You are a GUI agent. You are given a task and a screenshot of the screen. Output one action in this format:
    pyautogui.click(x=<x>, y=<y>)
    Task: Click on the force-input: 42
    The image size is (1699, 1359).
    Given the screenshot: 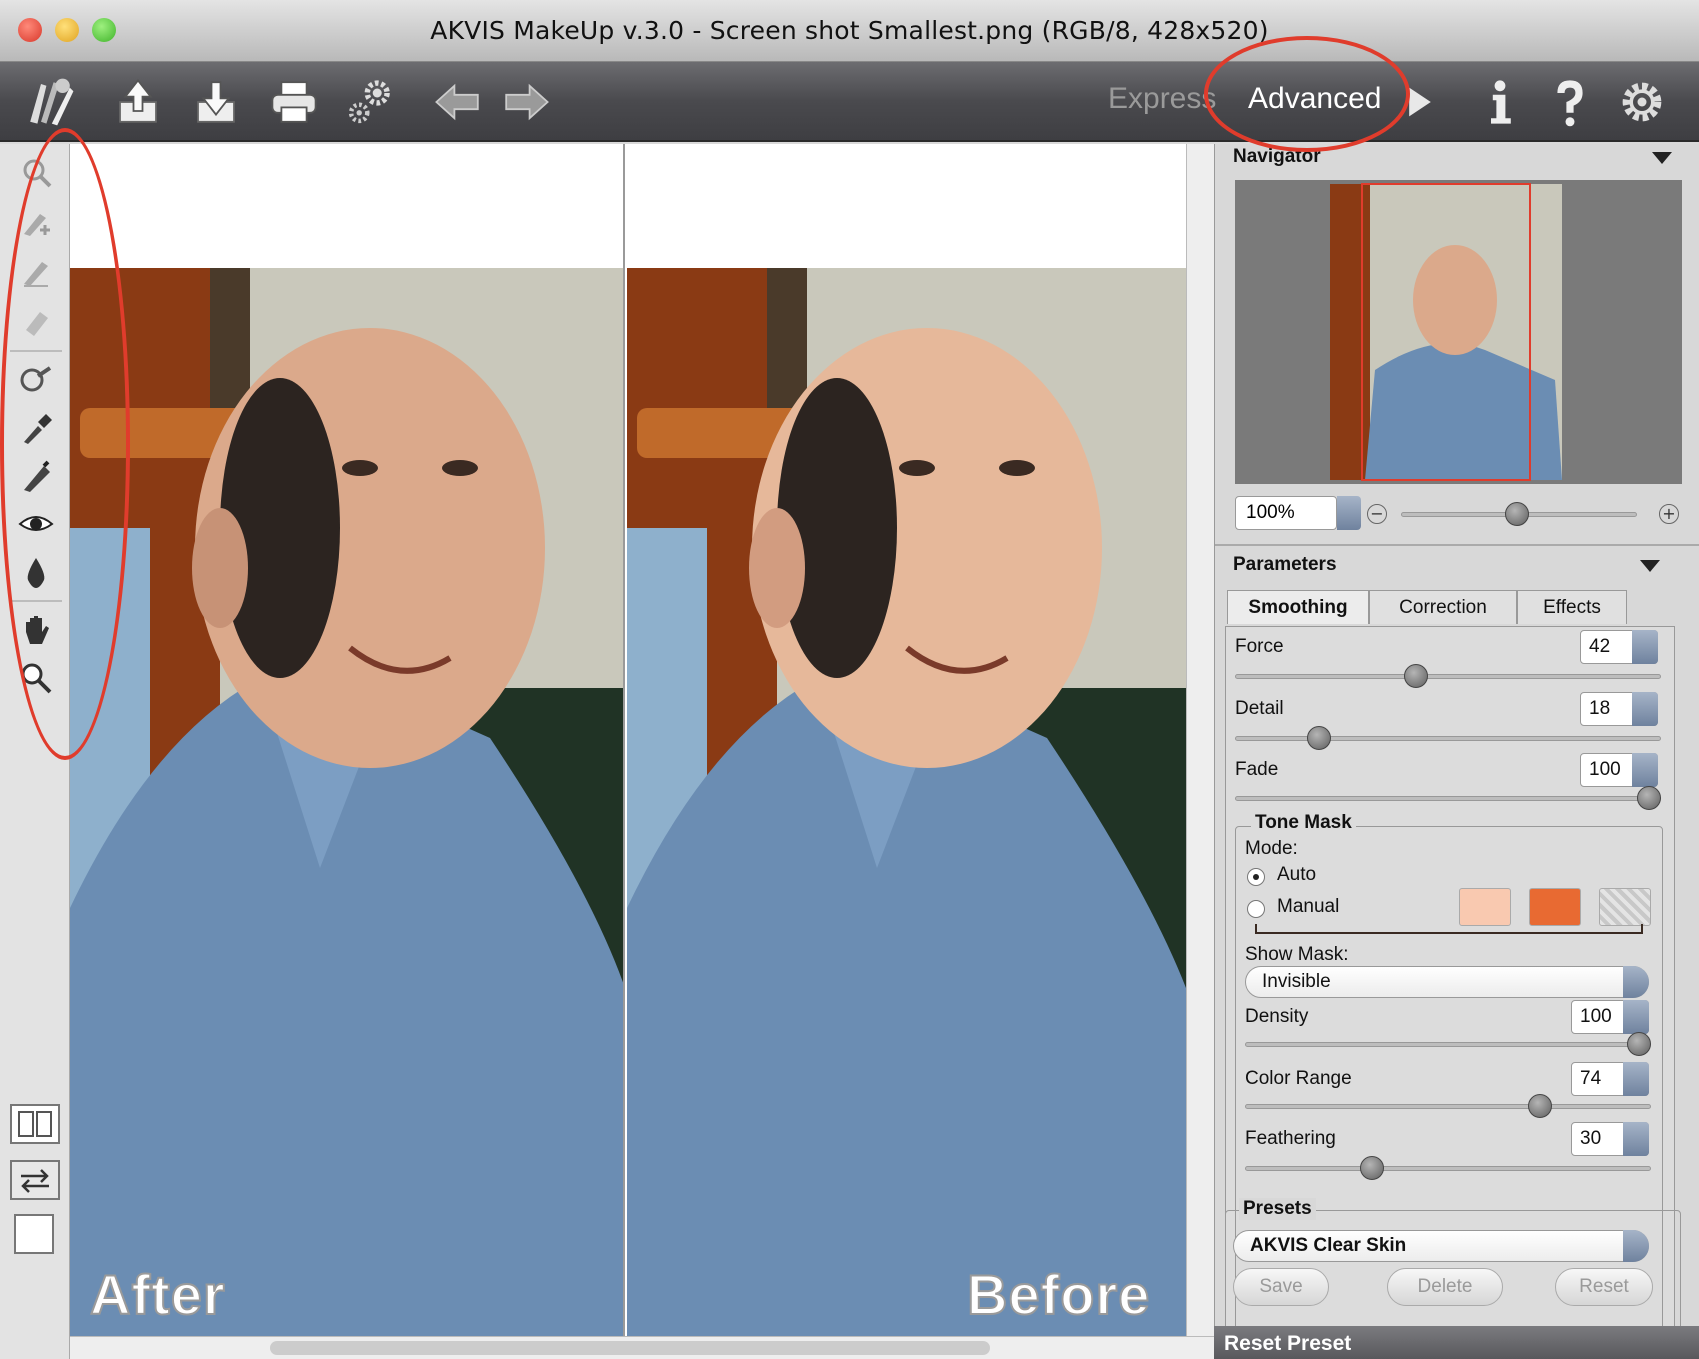 What is the action you would take?
    pyautogui.click(x=1619, y=647)
    